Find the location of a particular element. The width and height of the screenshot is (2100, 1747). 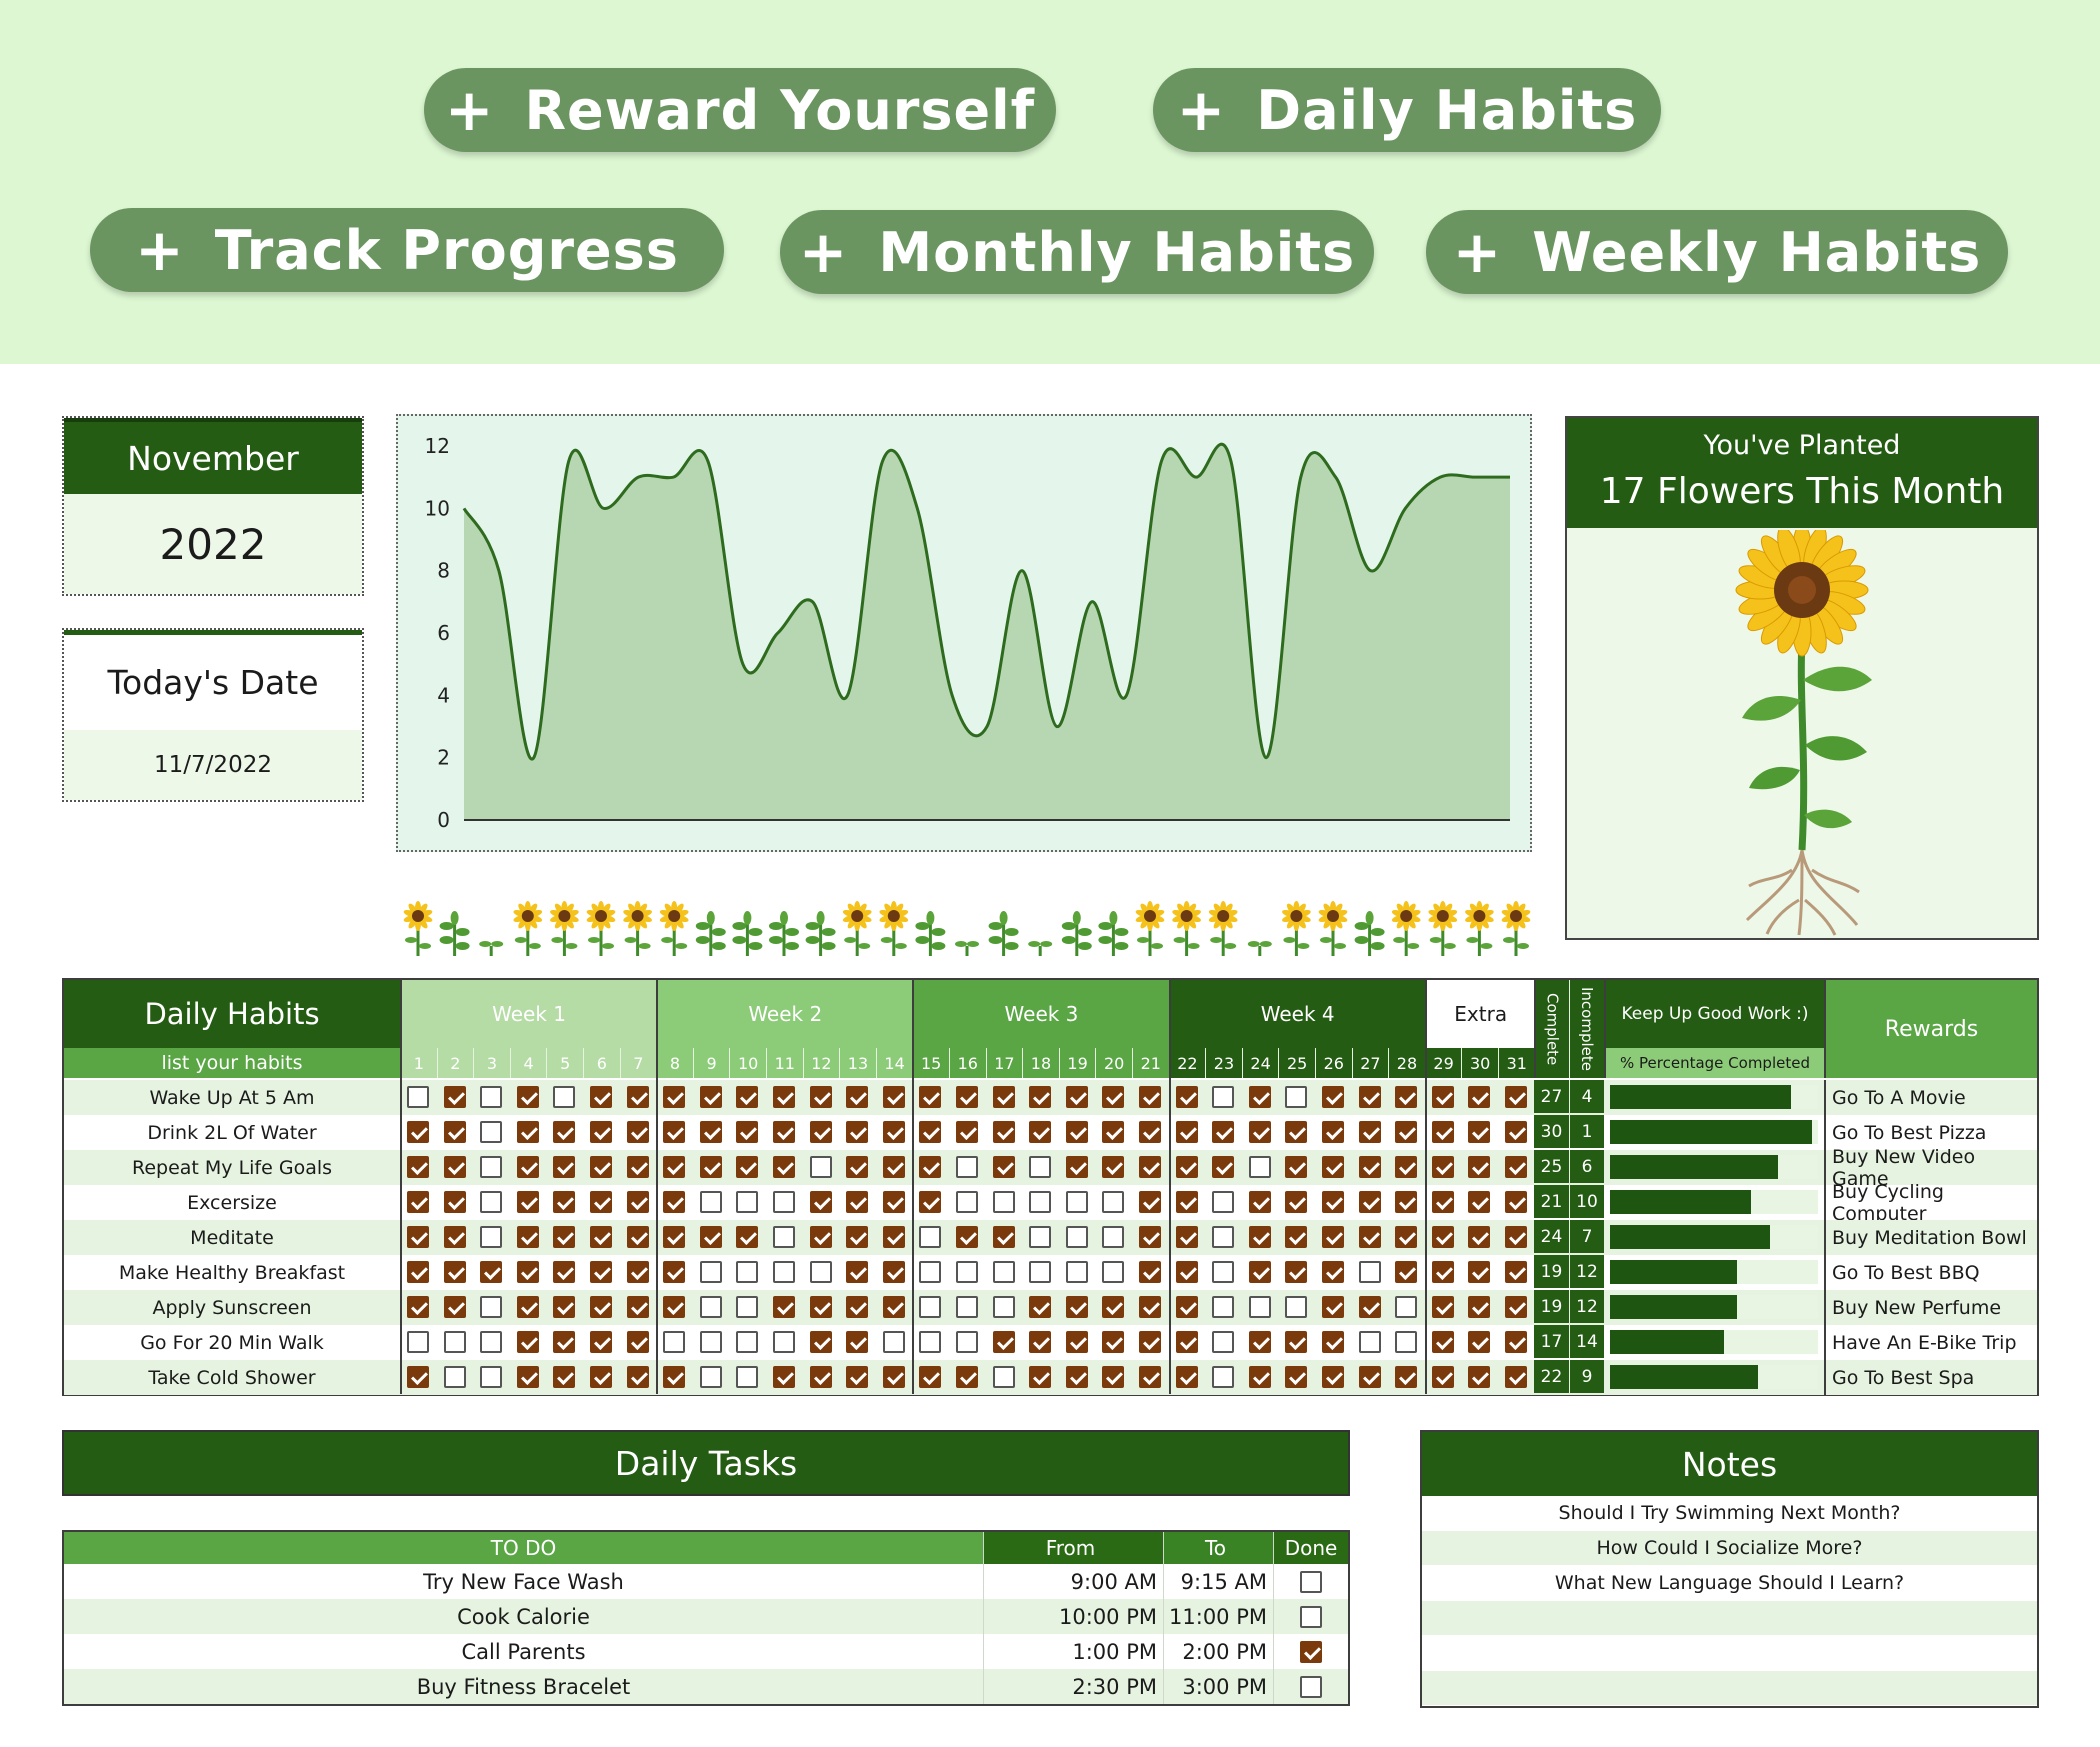

task-name: Cook Calorie is located at coordinates (524, 1616).